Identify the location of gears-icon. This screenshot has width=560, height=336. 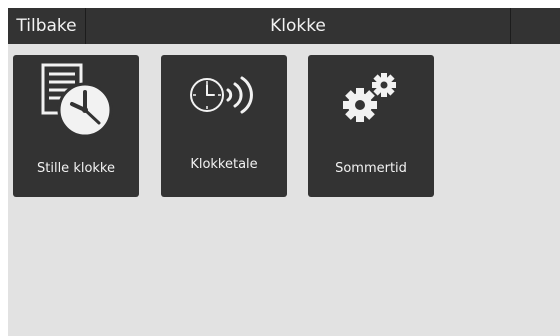
(371, 104).